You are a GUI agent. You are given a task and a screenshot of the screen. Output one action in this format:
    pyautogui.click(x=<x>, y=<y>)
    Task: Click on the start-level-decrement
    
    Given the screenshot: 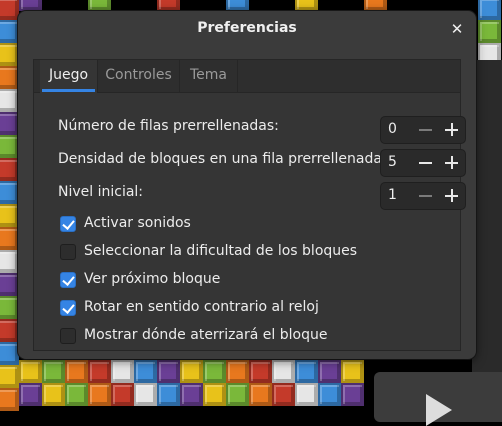 What is the action you would take?
    pyautogui.click(x=425, y=196)
    